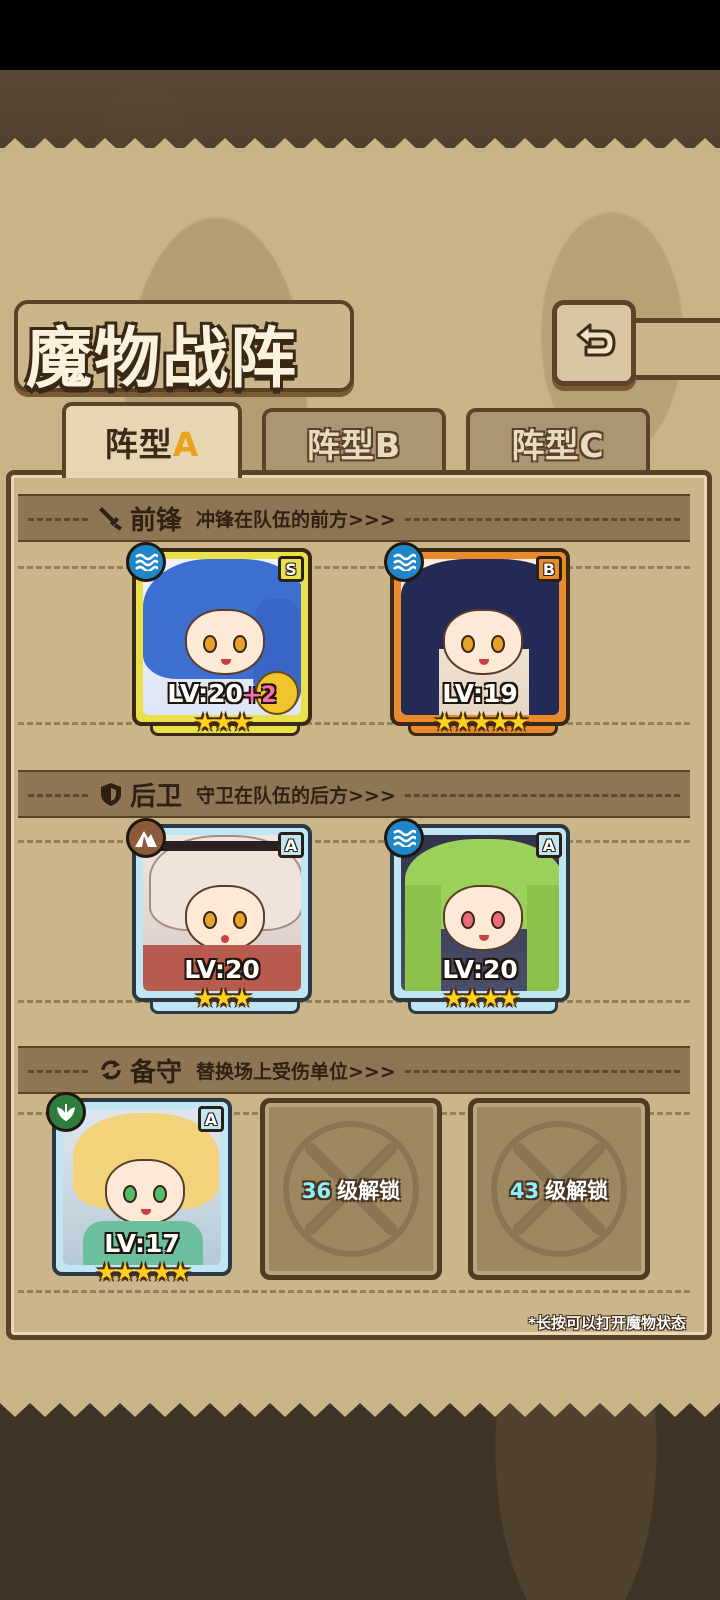  Describe the element at coordinates (477, 639) in the screenshot. I see `unit-card-front-2: B LV:19 ★★★★★` at that location.